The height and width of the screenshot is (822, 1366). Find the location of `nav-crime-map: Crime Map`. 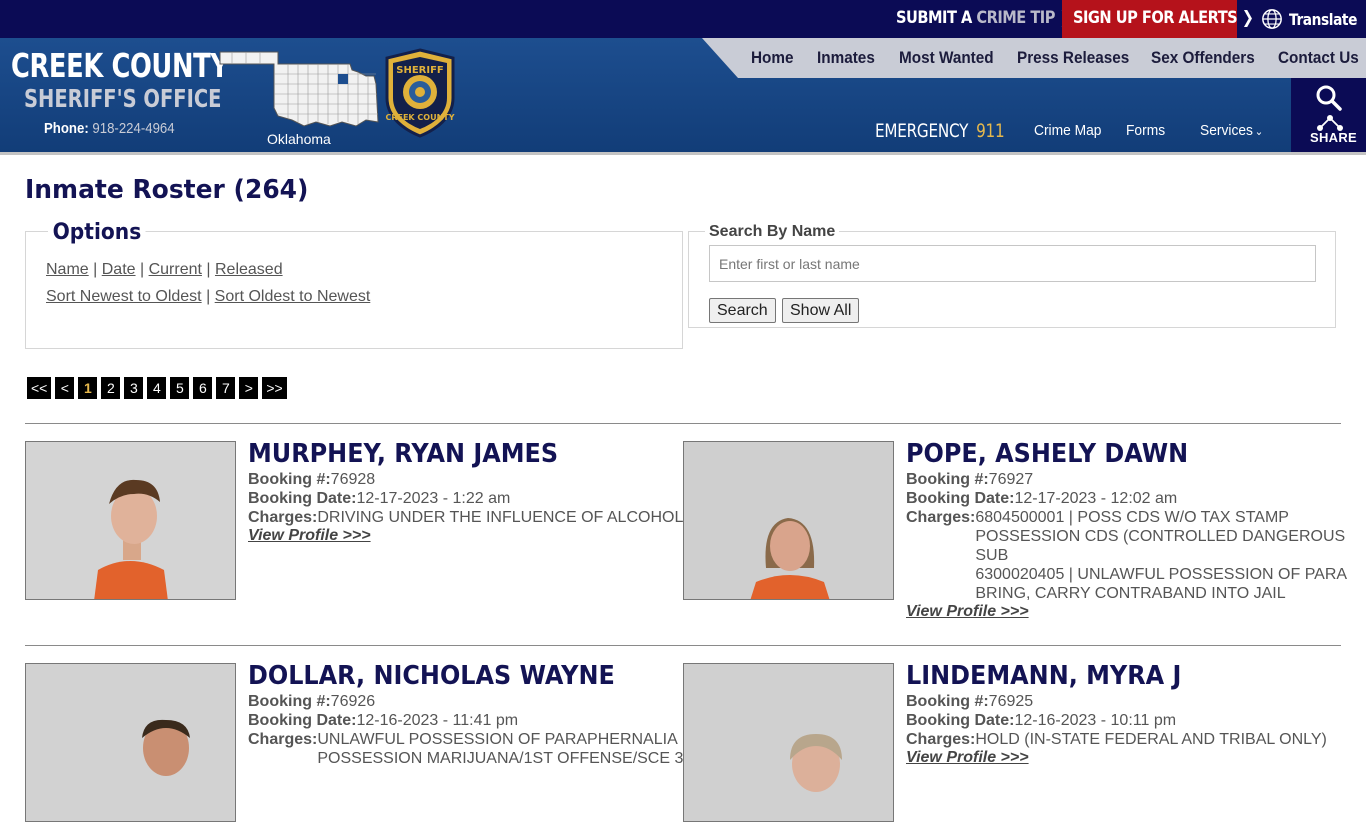

nav-crime-map: Crime Map is located at coordinates (1067, 130).